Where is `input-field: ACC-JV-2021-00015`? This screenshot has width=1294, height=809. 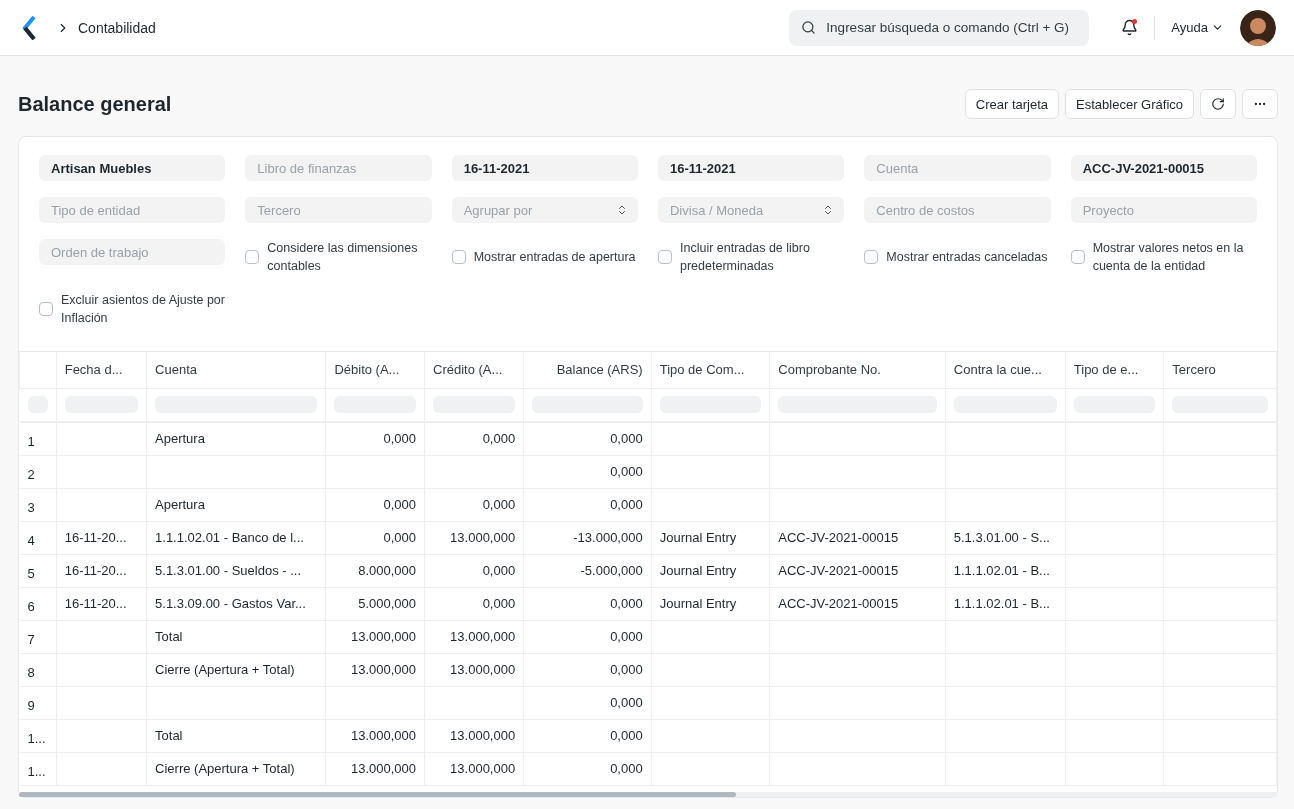 input-field: ACC-JV-2021-00015 is located at coordinates (1163, 168).